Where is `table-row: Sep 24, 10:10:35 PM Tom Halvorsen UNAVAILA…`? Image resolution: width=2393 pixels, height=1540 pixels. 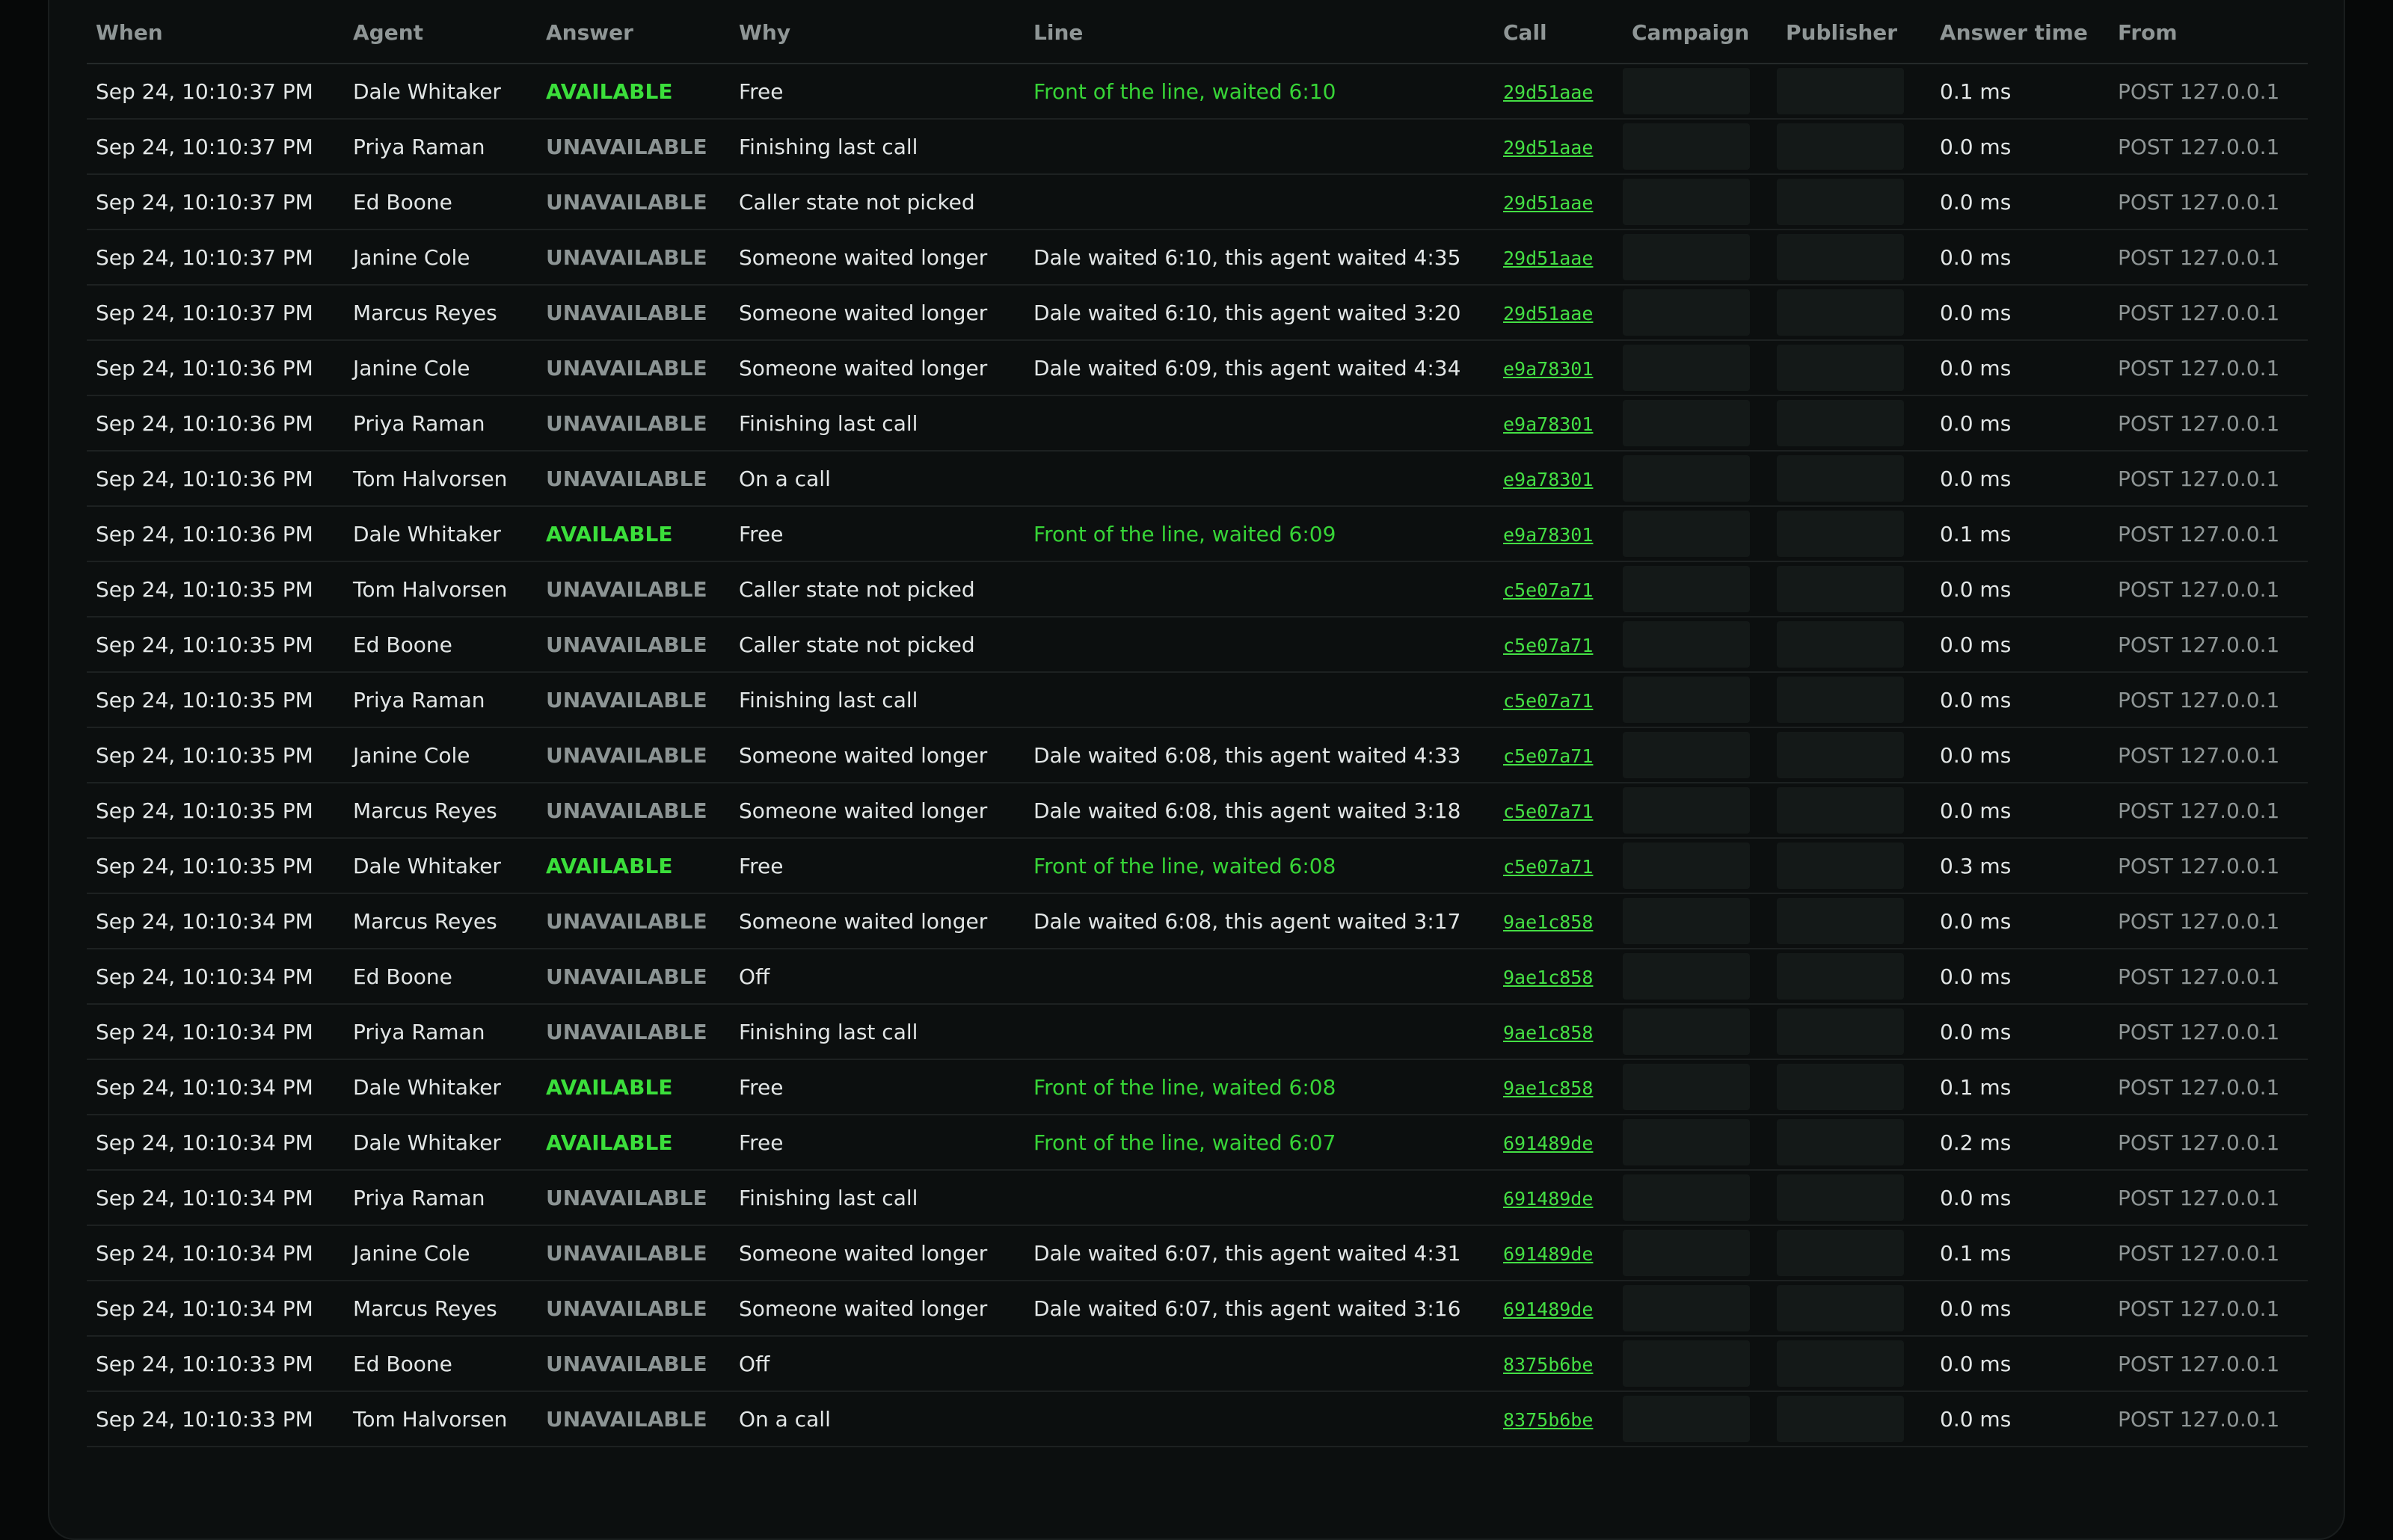 table-row: Sep 24, 10:10:35 PM Tom Halvorsen UNAVAILA… is located at coordinates (1197, 589).